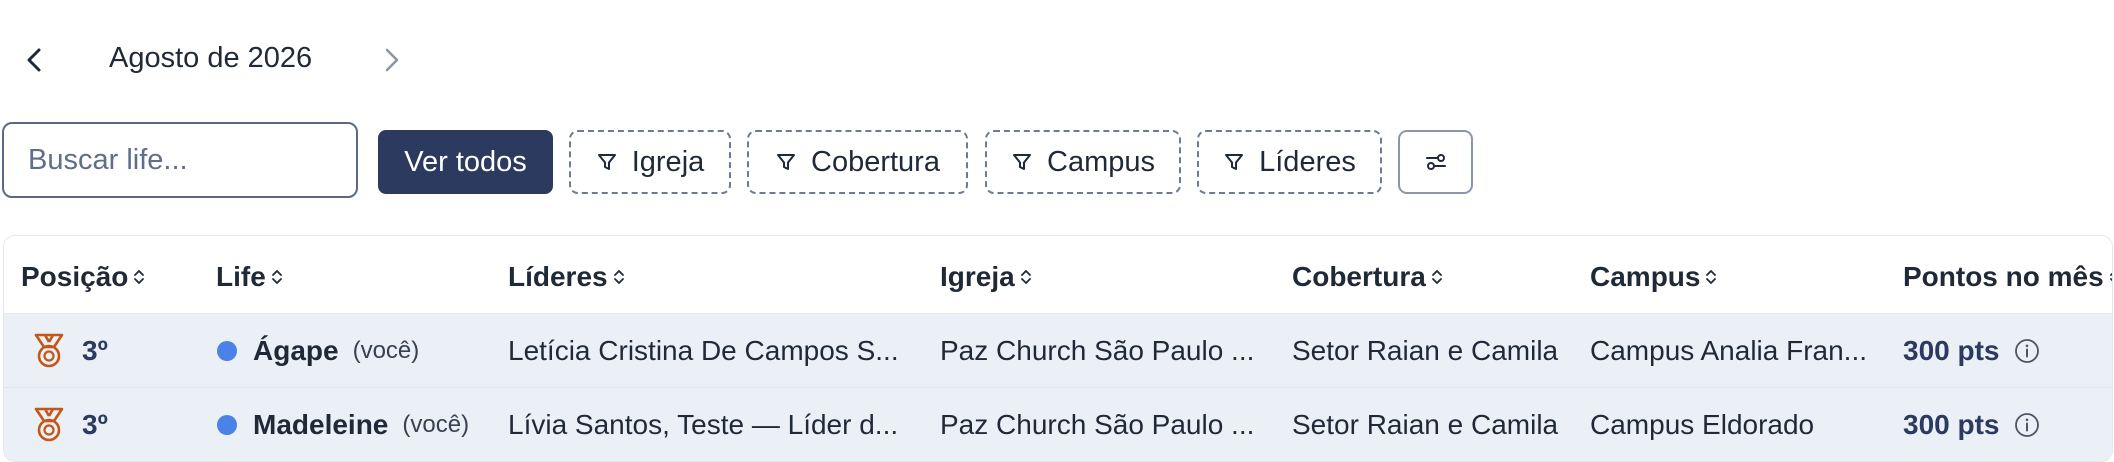 The image size is (2114, 462). What do you see at coordinates (1702, 424) in the screenshot?
I see `campus-cell: Campus Eldorado` at bounding box center [1702, 424].